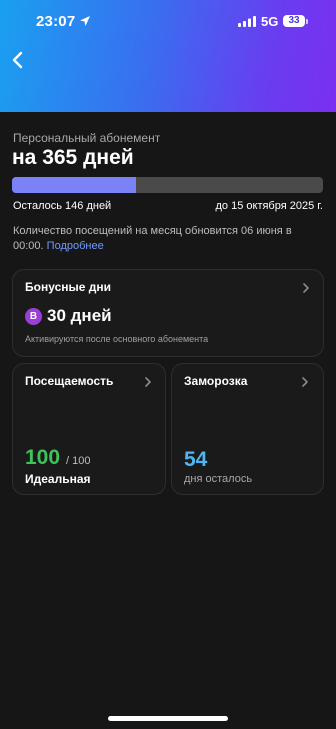 The height and width of the screenshot is (729, 336). I want to click on days-remaining: Осталось 146 дней, so click(62, 206).